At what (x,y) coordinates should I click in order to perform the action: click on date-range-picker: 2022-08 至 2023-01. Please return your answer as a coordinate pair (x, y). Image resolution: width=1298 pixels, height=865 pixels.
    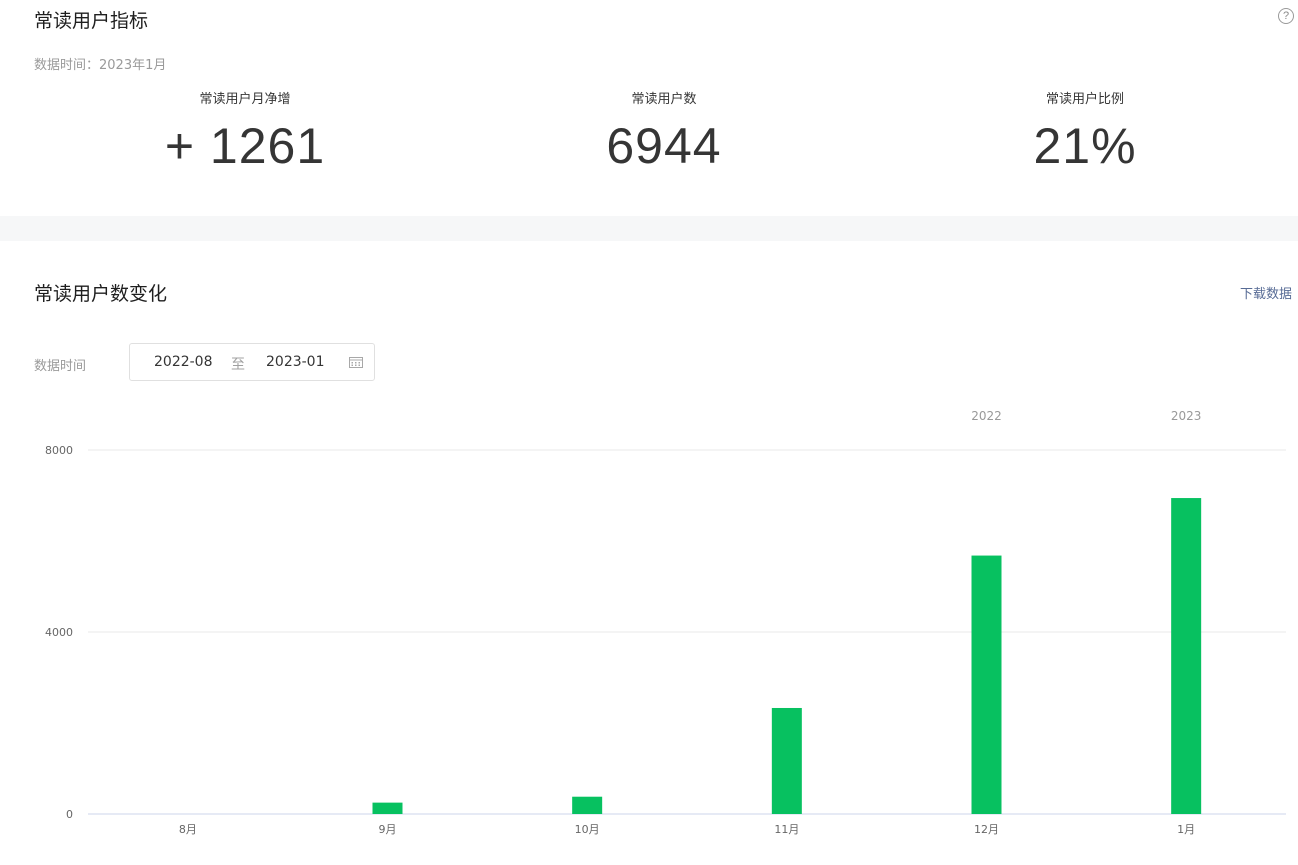
    Looking at the image, I should click on (252, 362).